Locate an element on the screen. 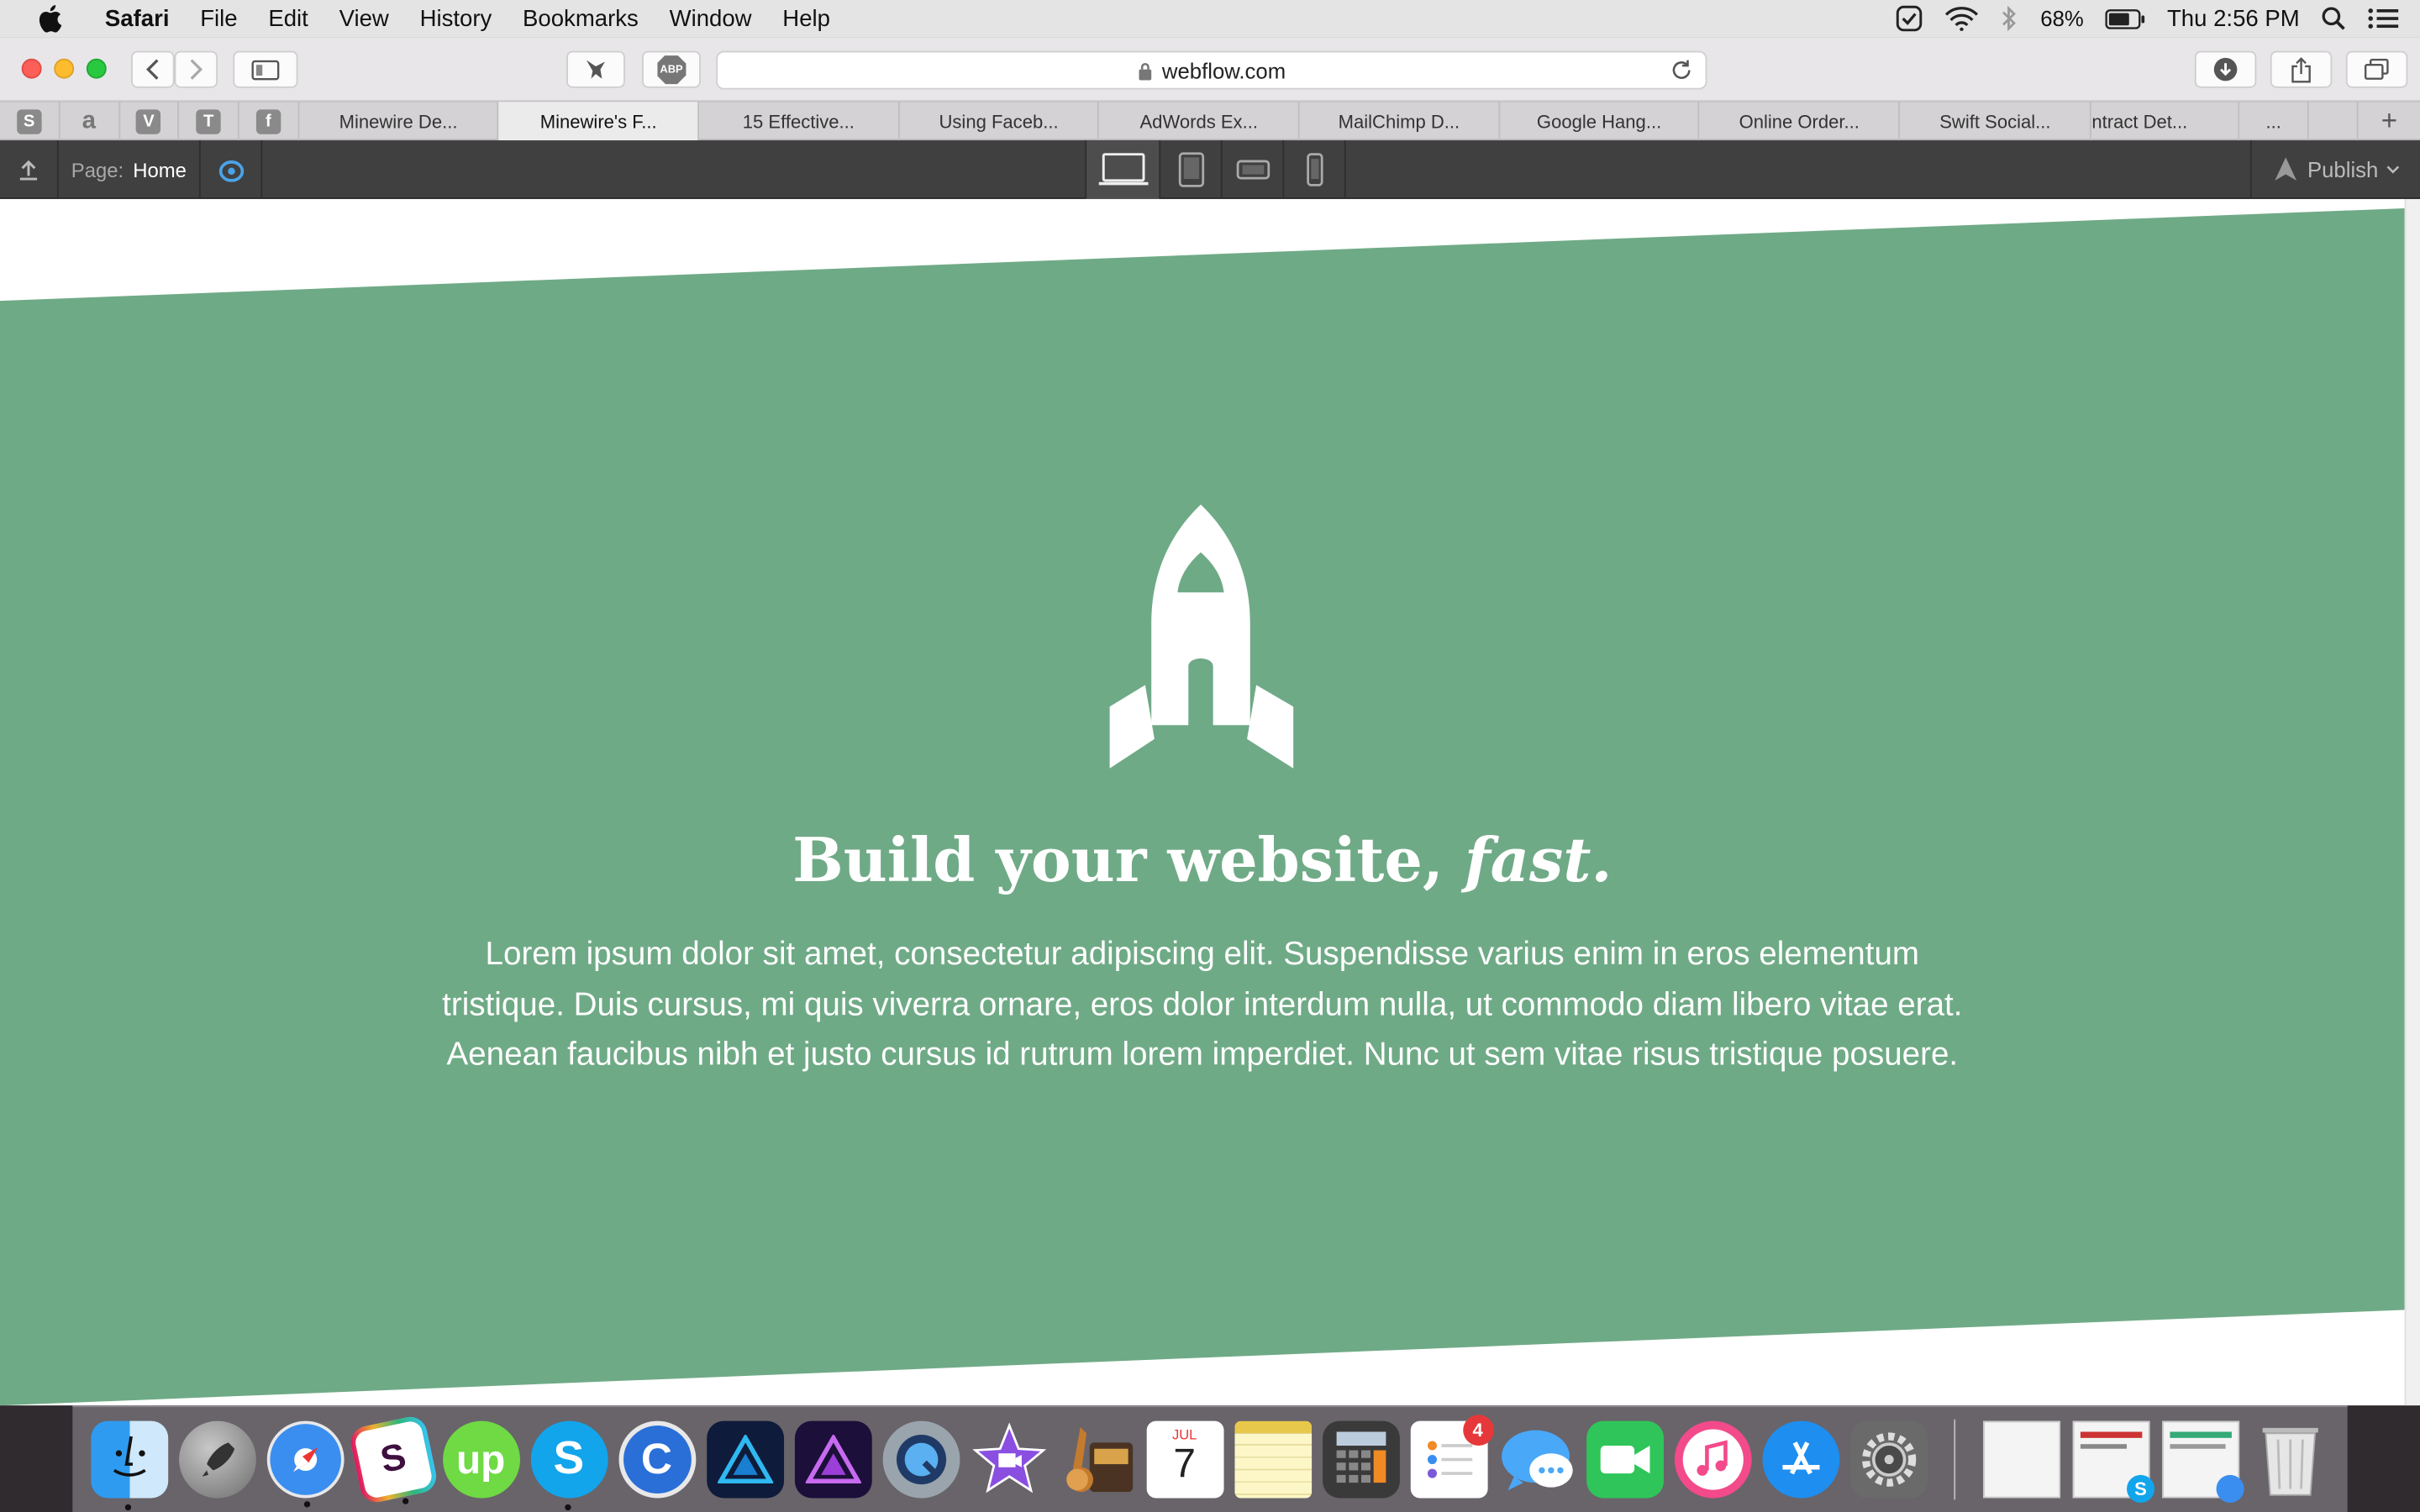 This screenshot has height=1512, width=2420. pinned-tab-v: V is located at coordinates (149, 121).